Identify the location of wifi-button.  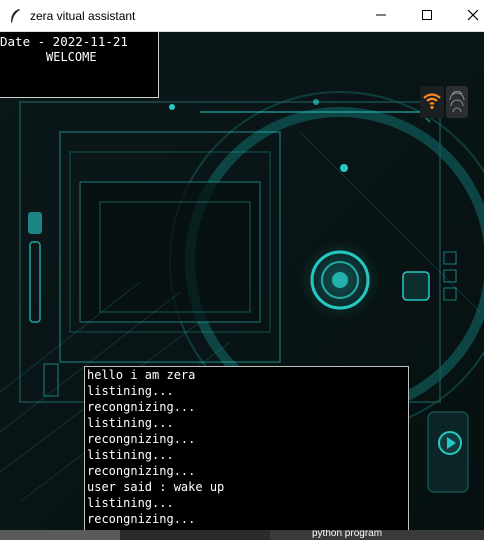
(432, 102).